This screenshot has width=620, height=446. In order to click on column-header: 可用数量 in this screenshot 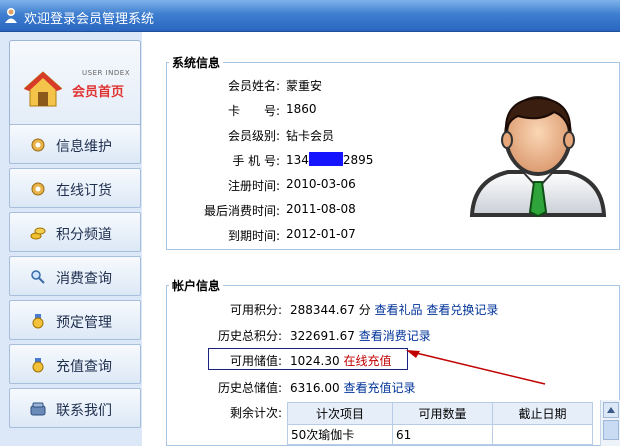, I will do `click(442, 413)`.